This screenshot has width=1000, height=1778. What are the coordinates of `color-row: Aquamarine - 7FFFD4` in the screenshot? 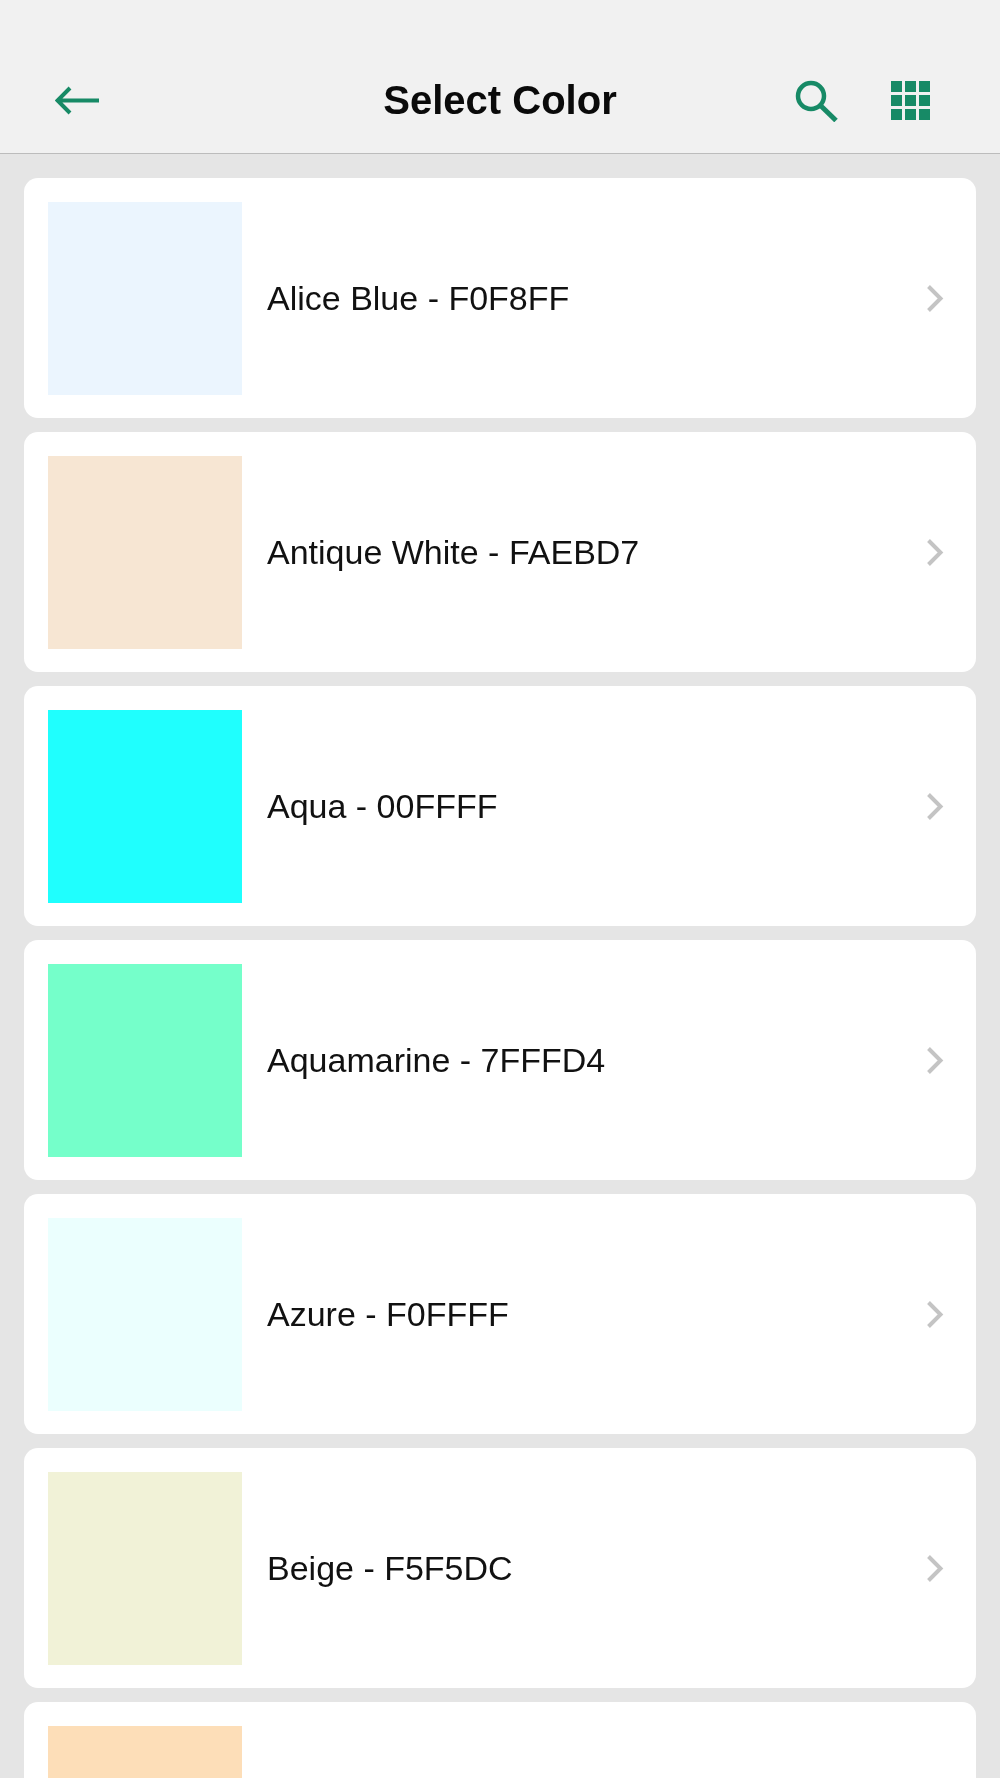 It's located at (500, 1060).